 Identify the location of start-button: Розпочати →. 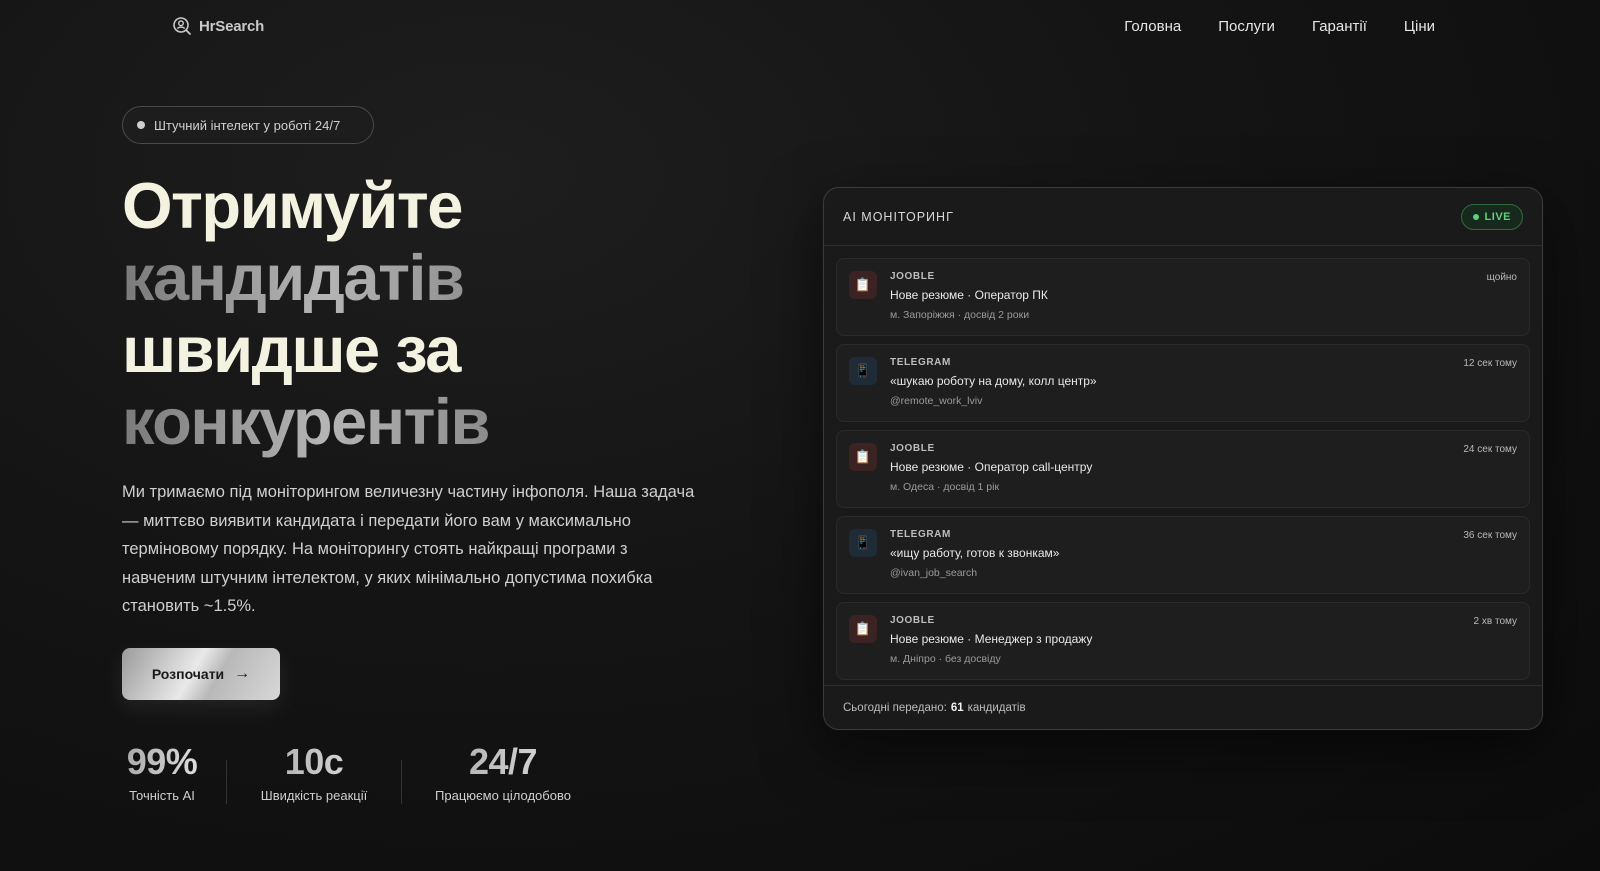
(201, 674).